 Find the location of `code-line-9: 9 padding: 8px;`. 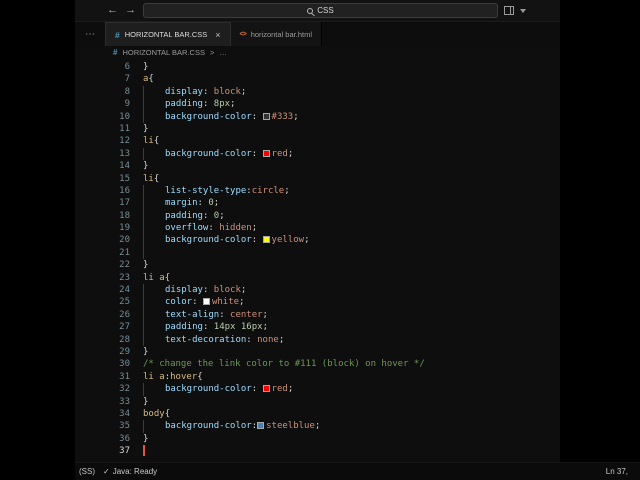

code-line-9: 9 padding: 8px; is located at coordinates (317, 104).